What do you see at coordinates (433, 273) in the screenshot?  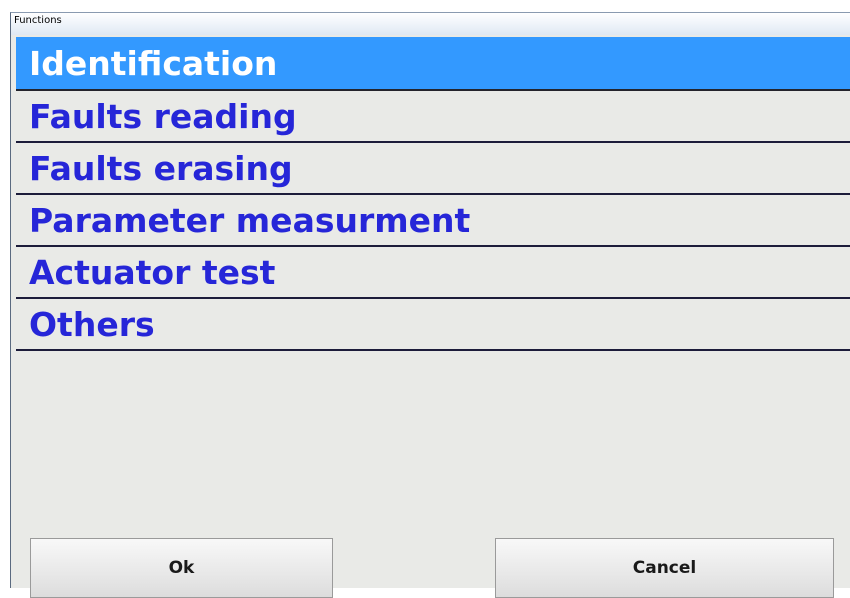 I see `list-item-actuator-test: Actuator test` at bounding box center [433, 273].